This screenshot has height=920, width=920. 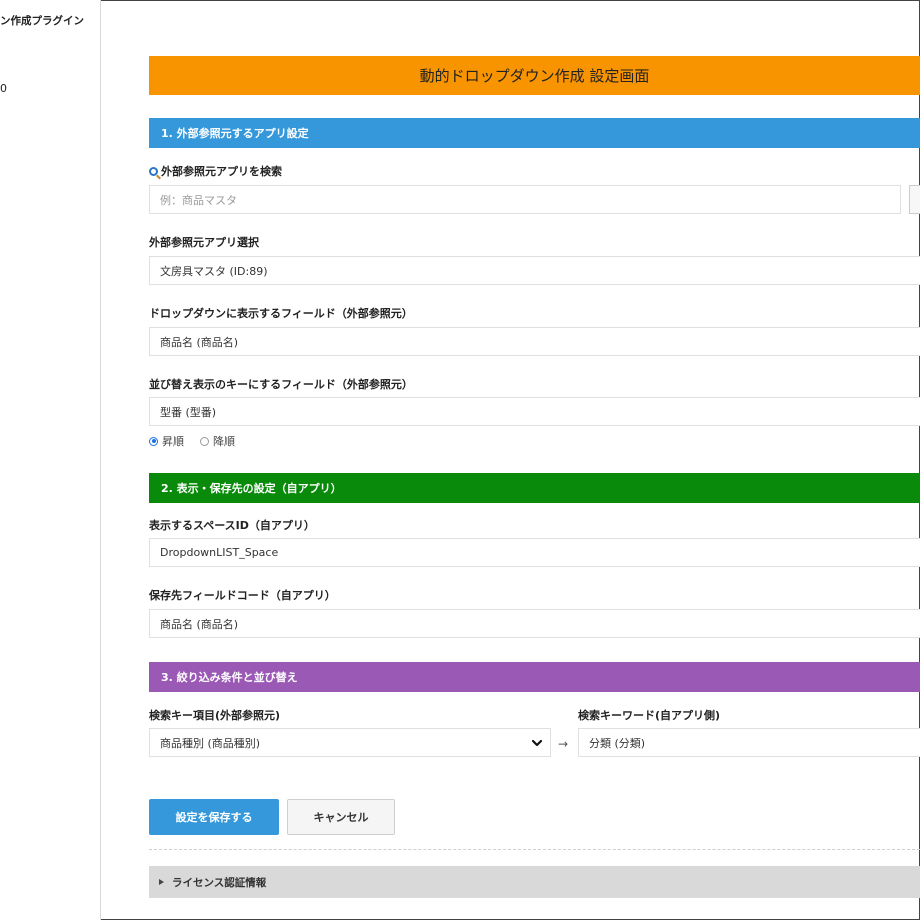 What do you see at coordinates (617, 743) in the screenshot?
I see `search-keyword-value: 分類 (分類)` at bounding box center [617, 743].